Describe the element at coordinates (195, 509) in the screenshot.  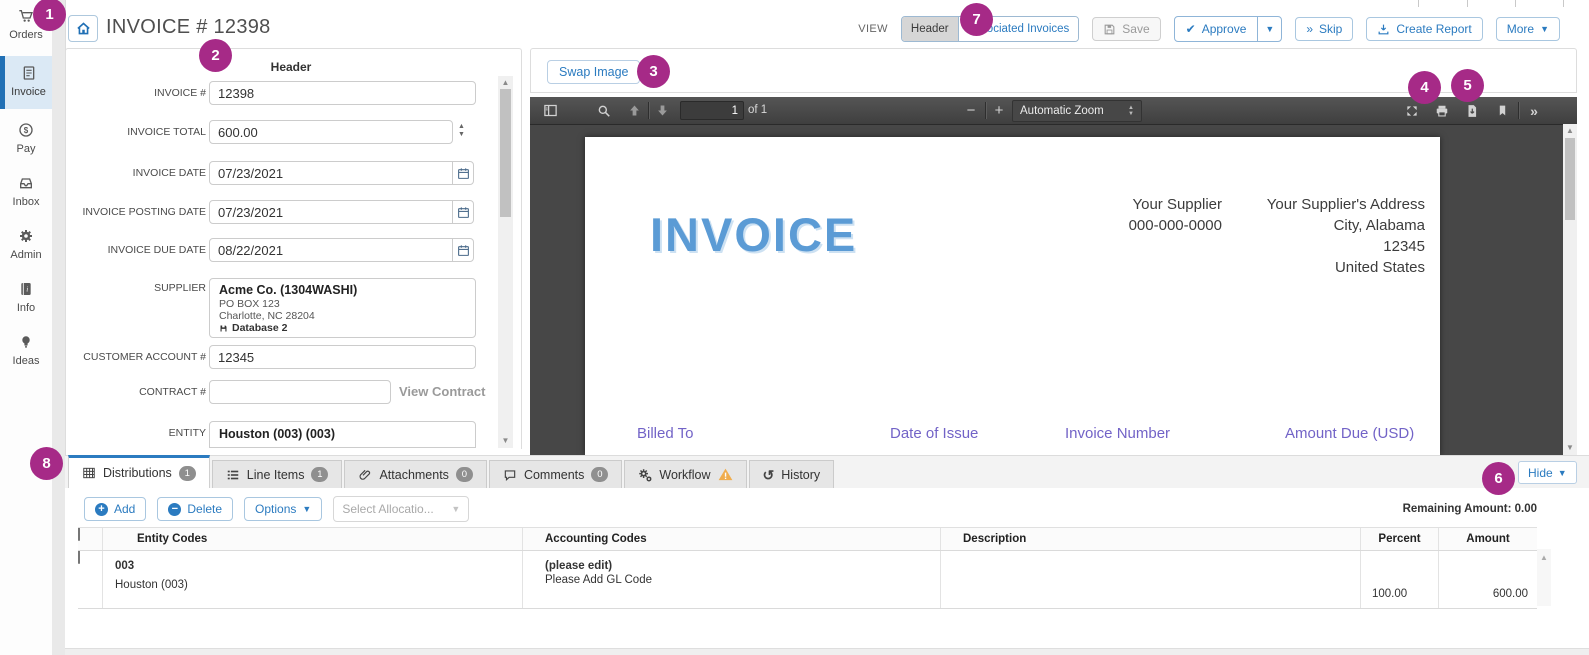
I see `delete-button: − Delete` at that location.